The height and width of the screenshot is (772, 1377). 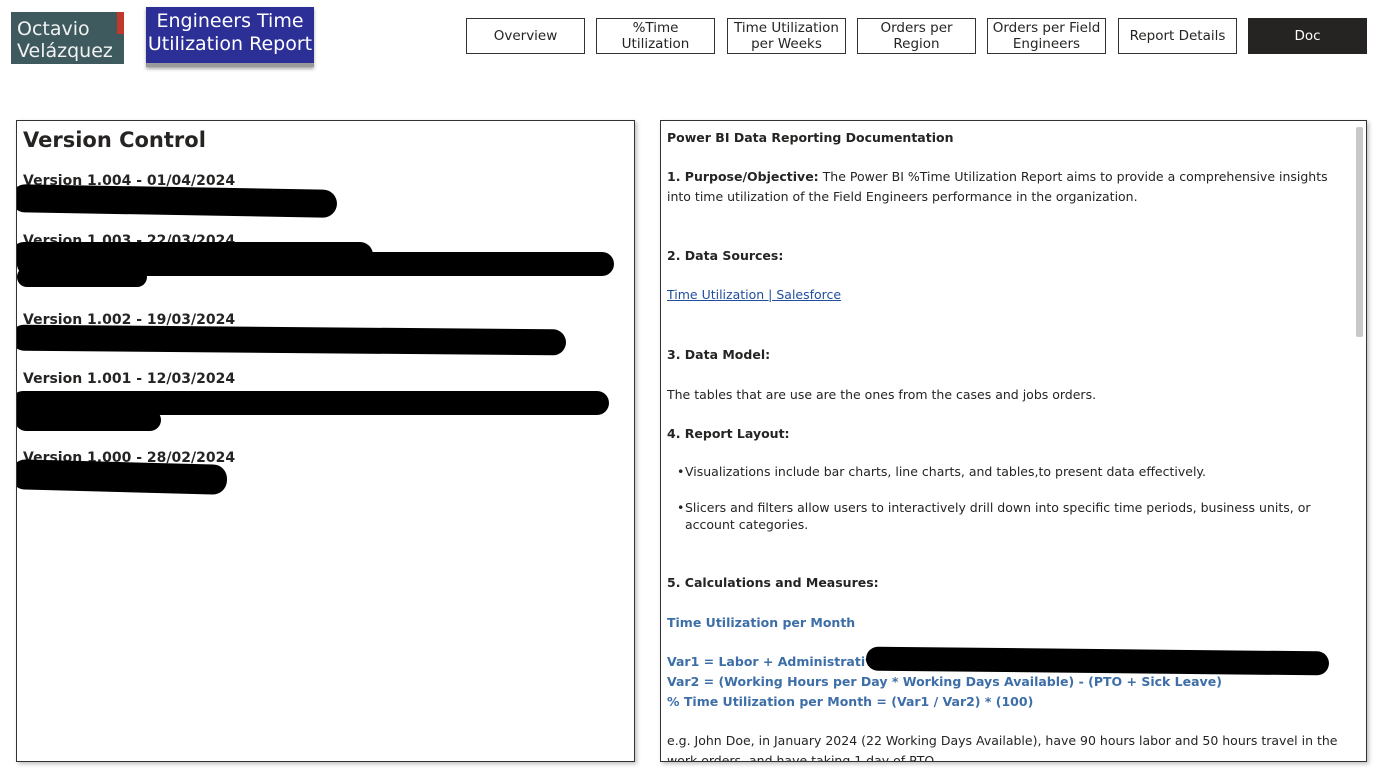 What do you see at coordinates (1359, 232) in the screenshot?
I see `scrollbar-thumb` at bounding box center [1359, 232].